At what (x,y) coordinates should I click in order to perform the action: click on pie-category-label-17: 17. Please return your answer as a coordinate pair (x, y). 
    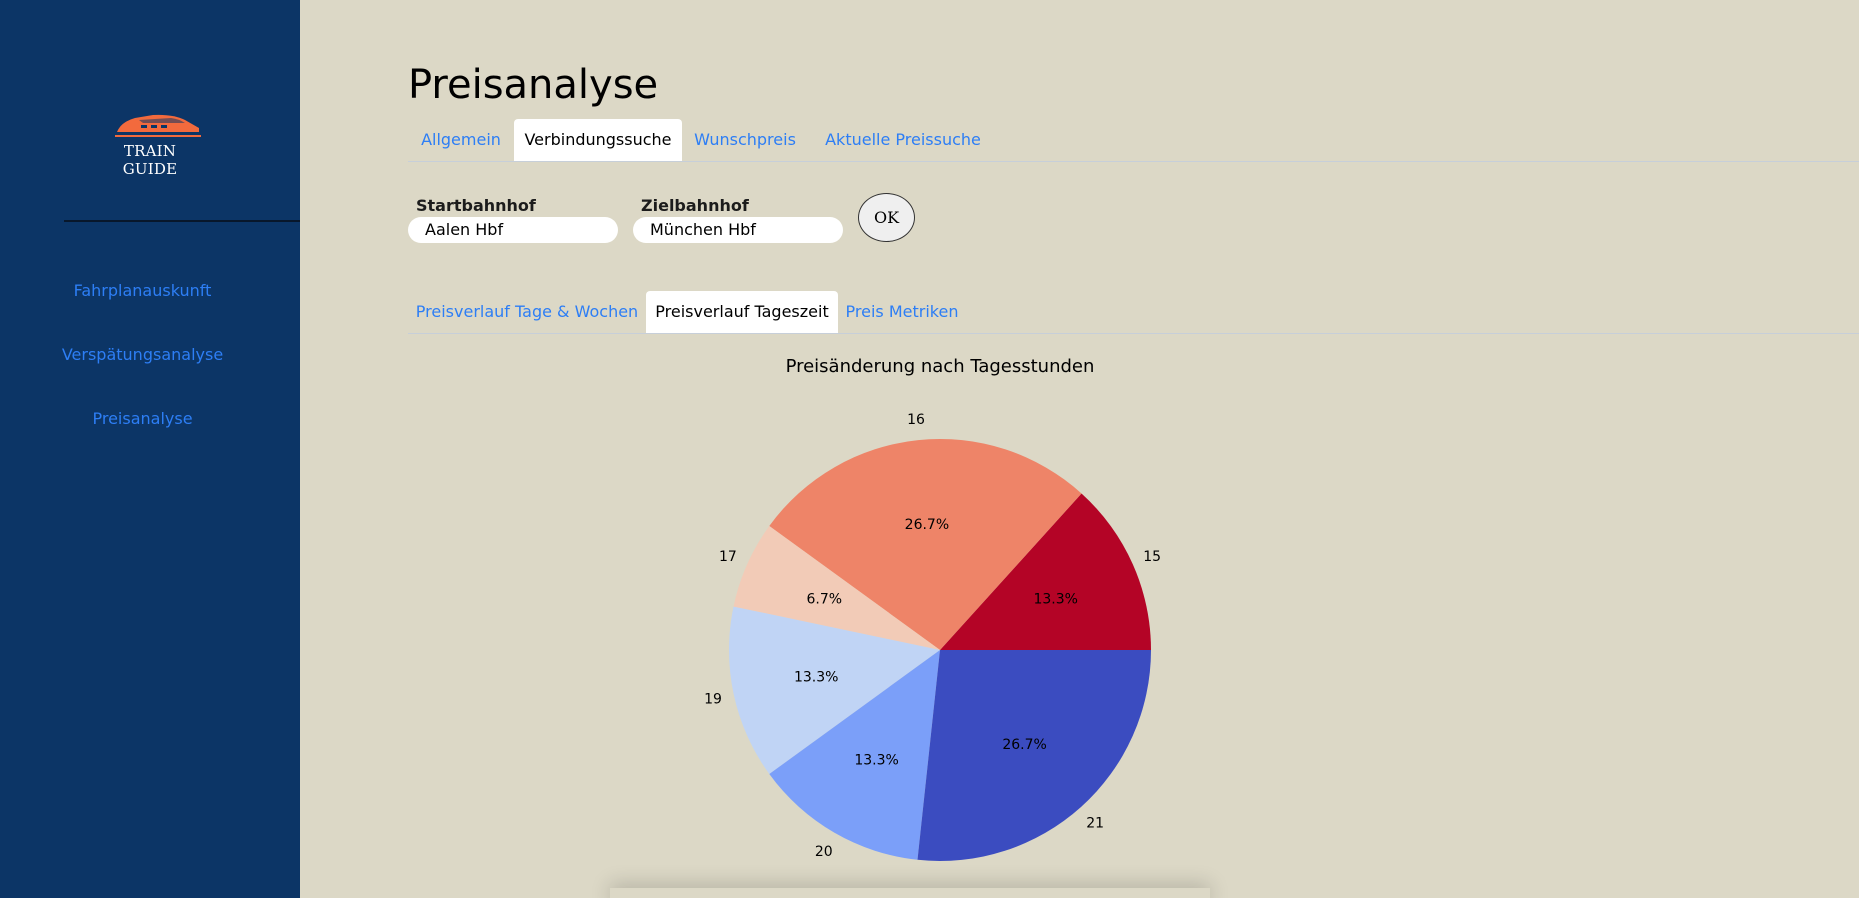
    Looking at the image, I should click on (728, 557).